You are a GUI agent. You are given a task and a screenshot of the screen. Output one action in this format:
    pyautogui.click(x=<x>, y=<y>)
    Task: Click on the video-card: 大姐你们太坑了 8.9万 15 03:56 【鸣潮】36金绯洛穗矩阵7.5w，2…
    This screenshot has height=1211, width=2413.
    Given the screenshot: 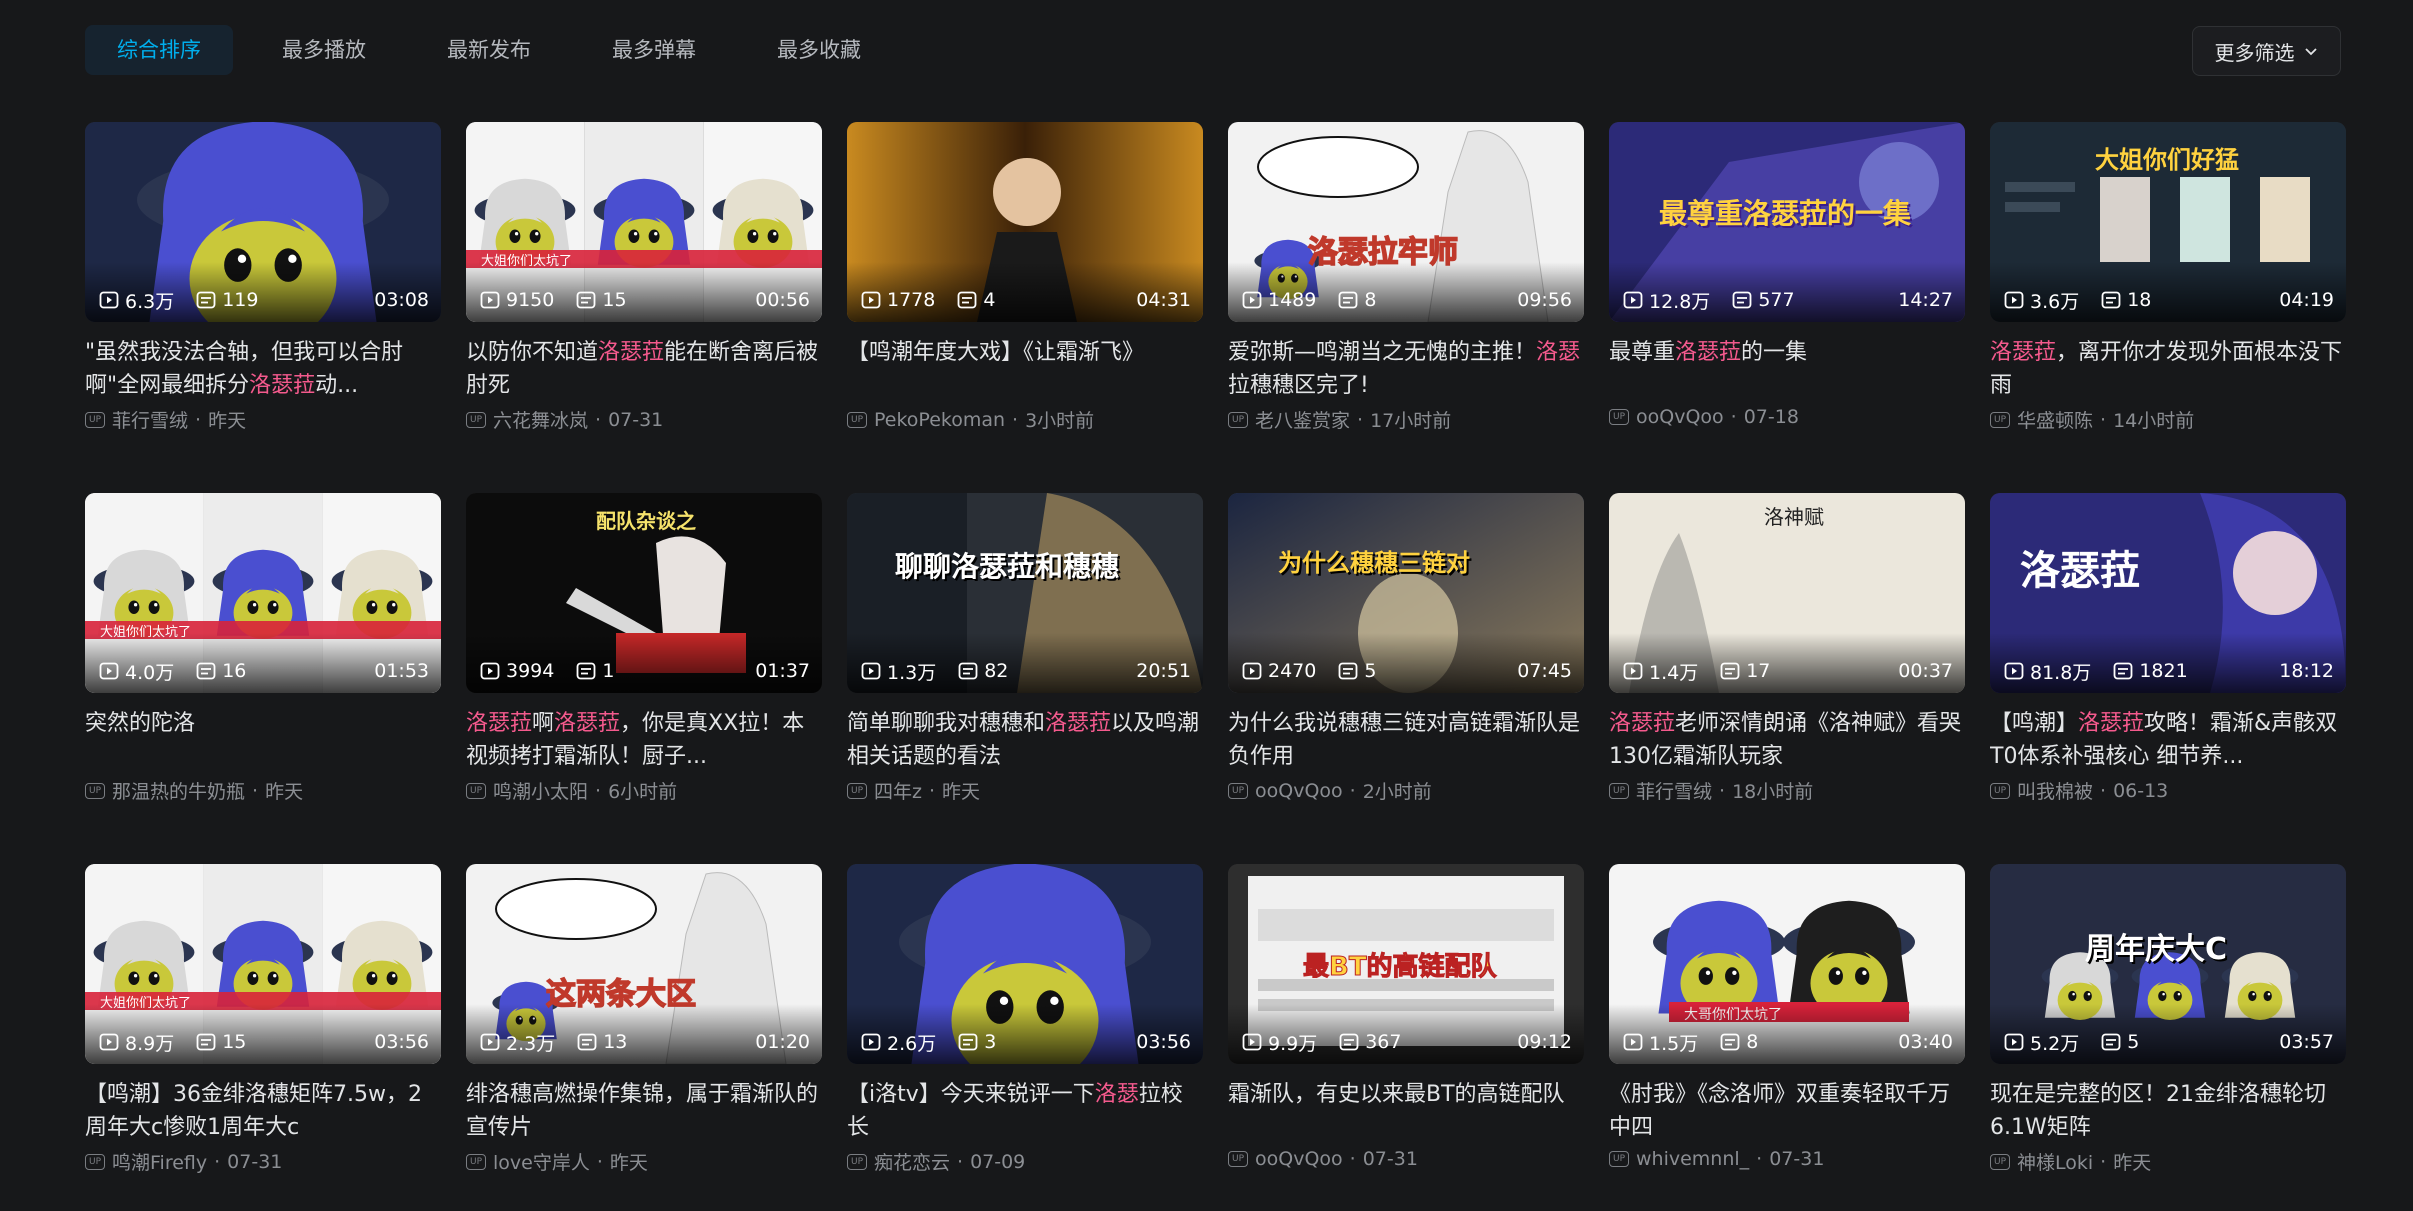 What is the action you would take?
    pyautogui.click(x=263, y=1037)
    